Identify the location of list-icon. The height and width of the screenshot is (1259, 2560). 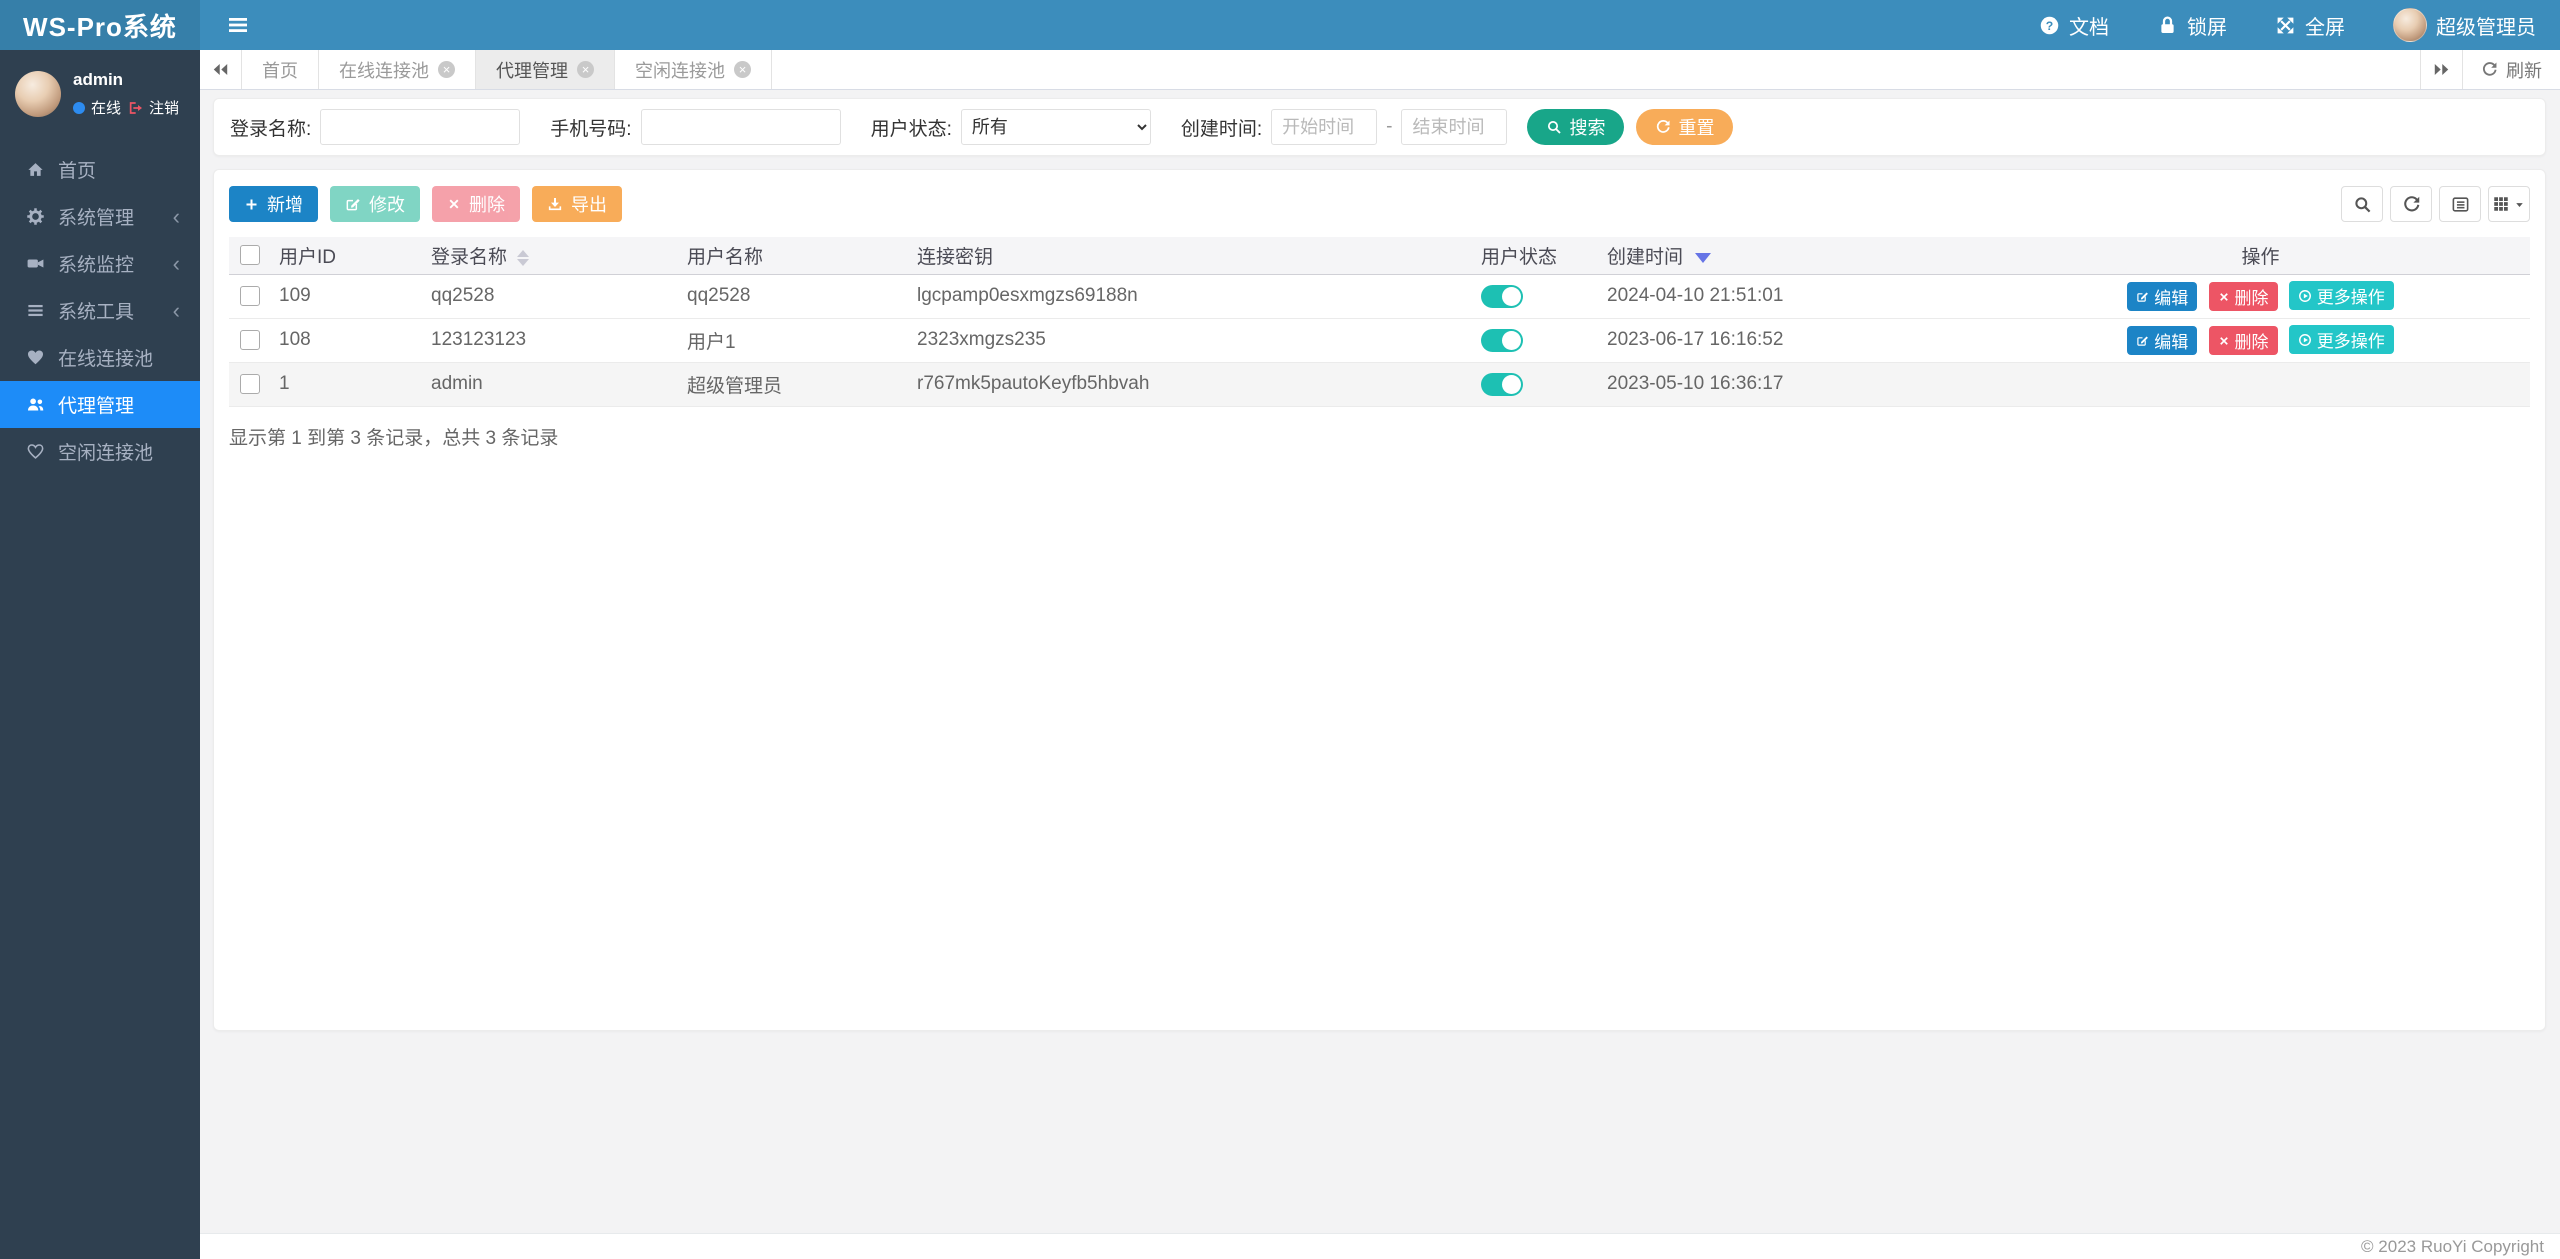
(42, 310).